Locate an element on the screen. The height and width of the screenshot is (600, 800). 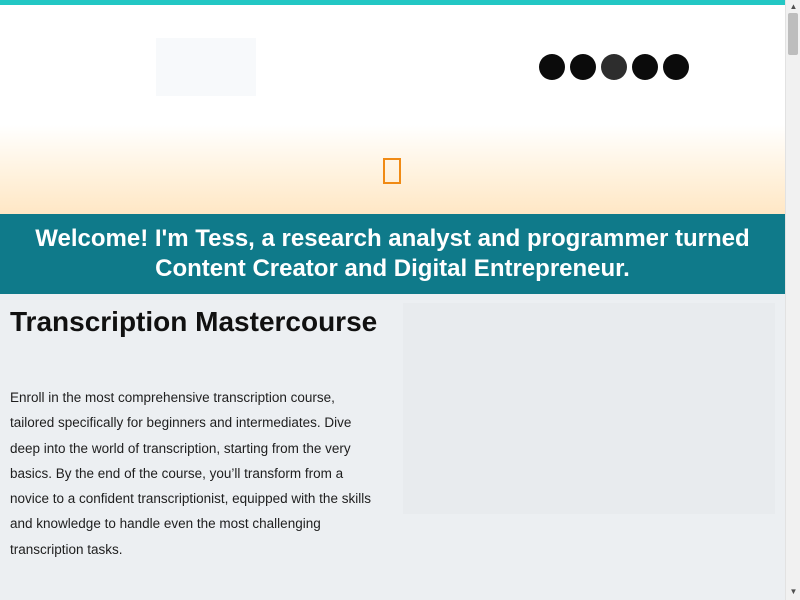
site-logo is located at coordinates (206, 67).